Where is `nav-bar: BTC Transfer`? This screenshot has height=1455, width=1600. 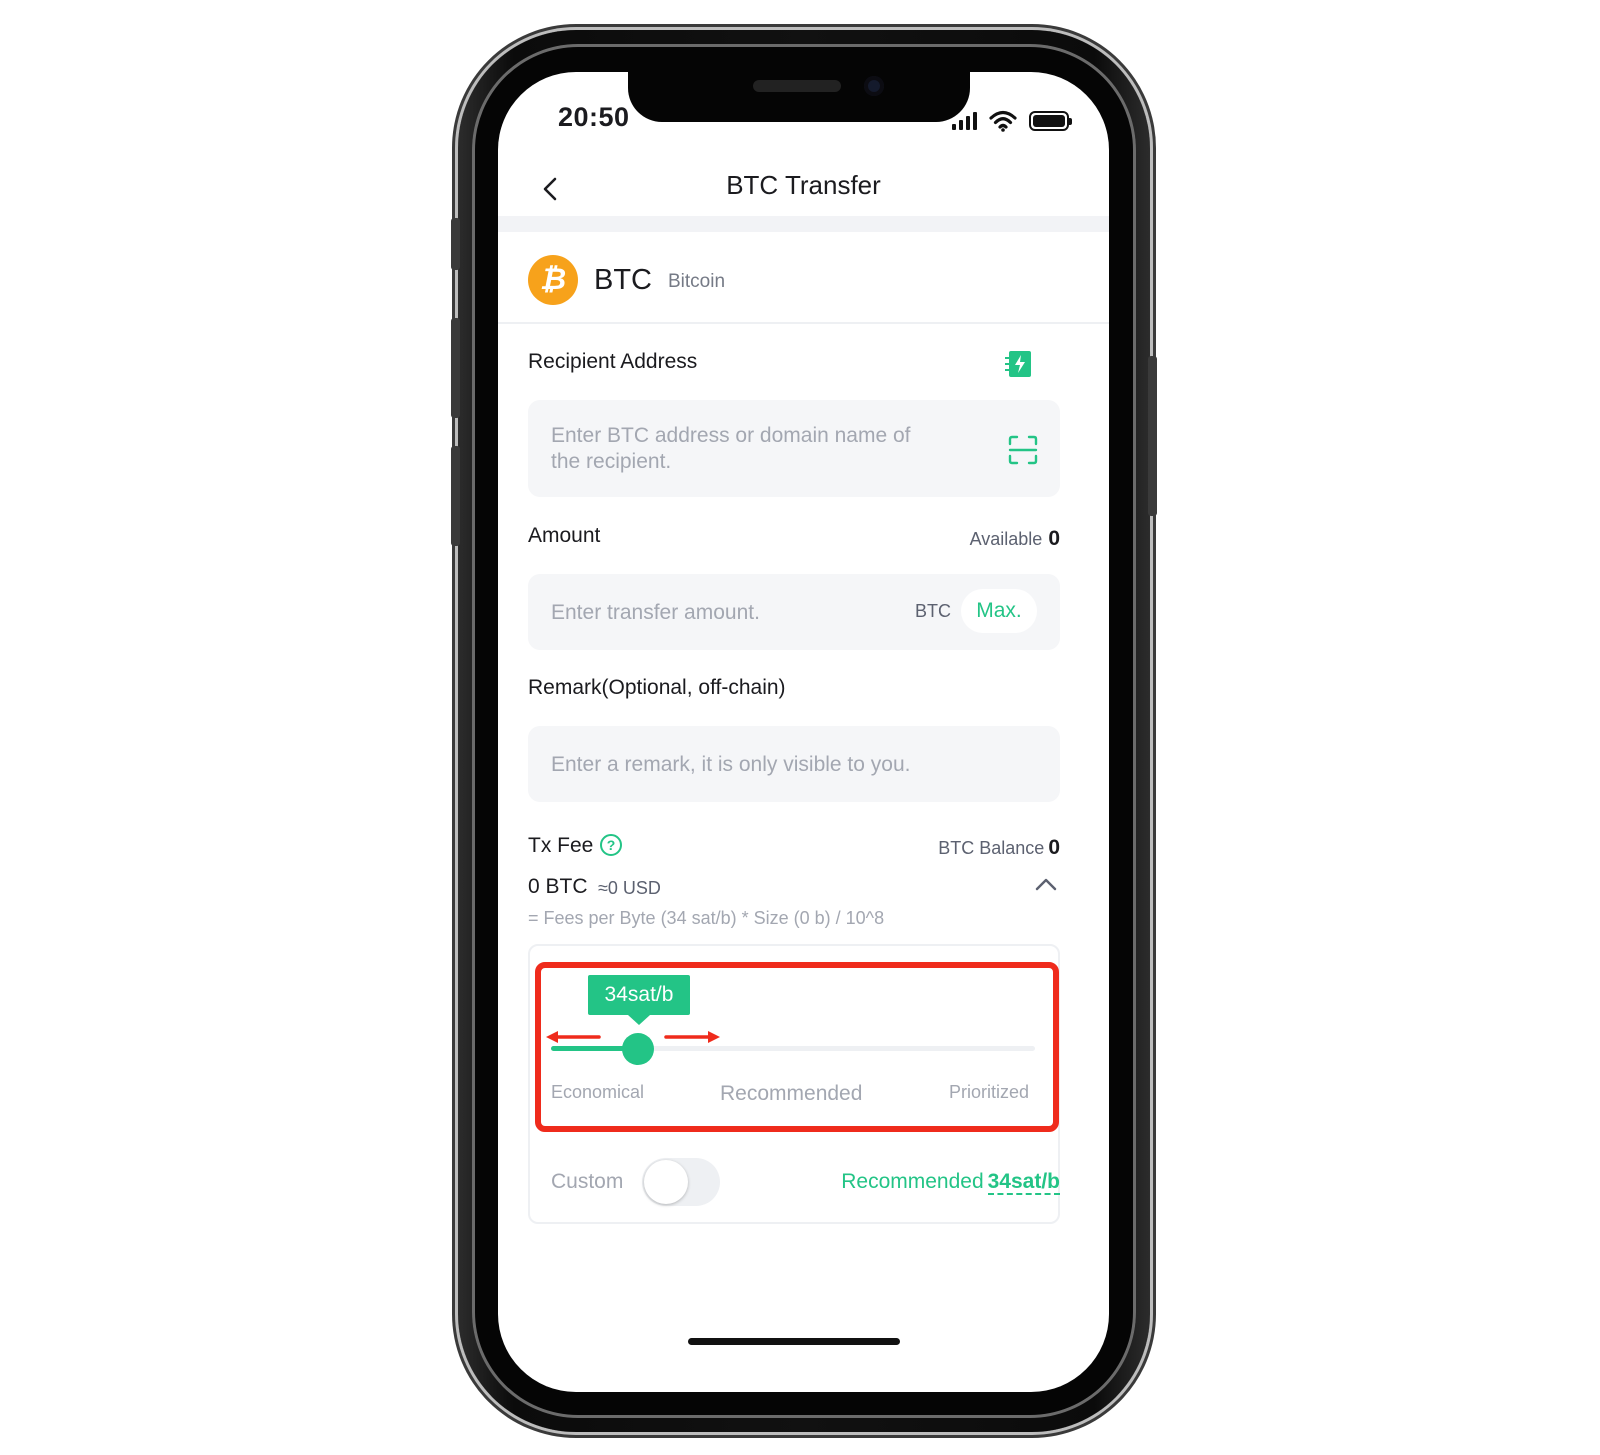
nav-bar: BTC Transfer is located at coordinates (803, 188).